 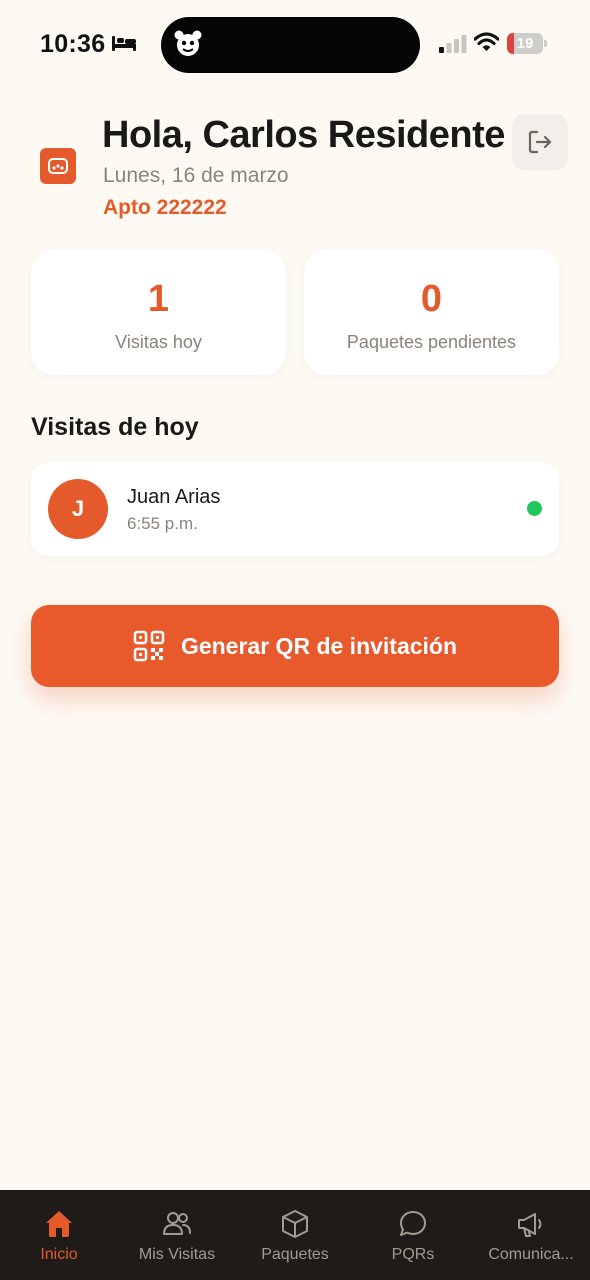 I want to click on stat-card-packages: 0 Paquetes pendientes, so click(x=431, y=312).